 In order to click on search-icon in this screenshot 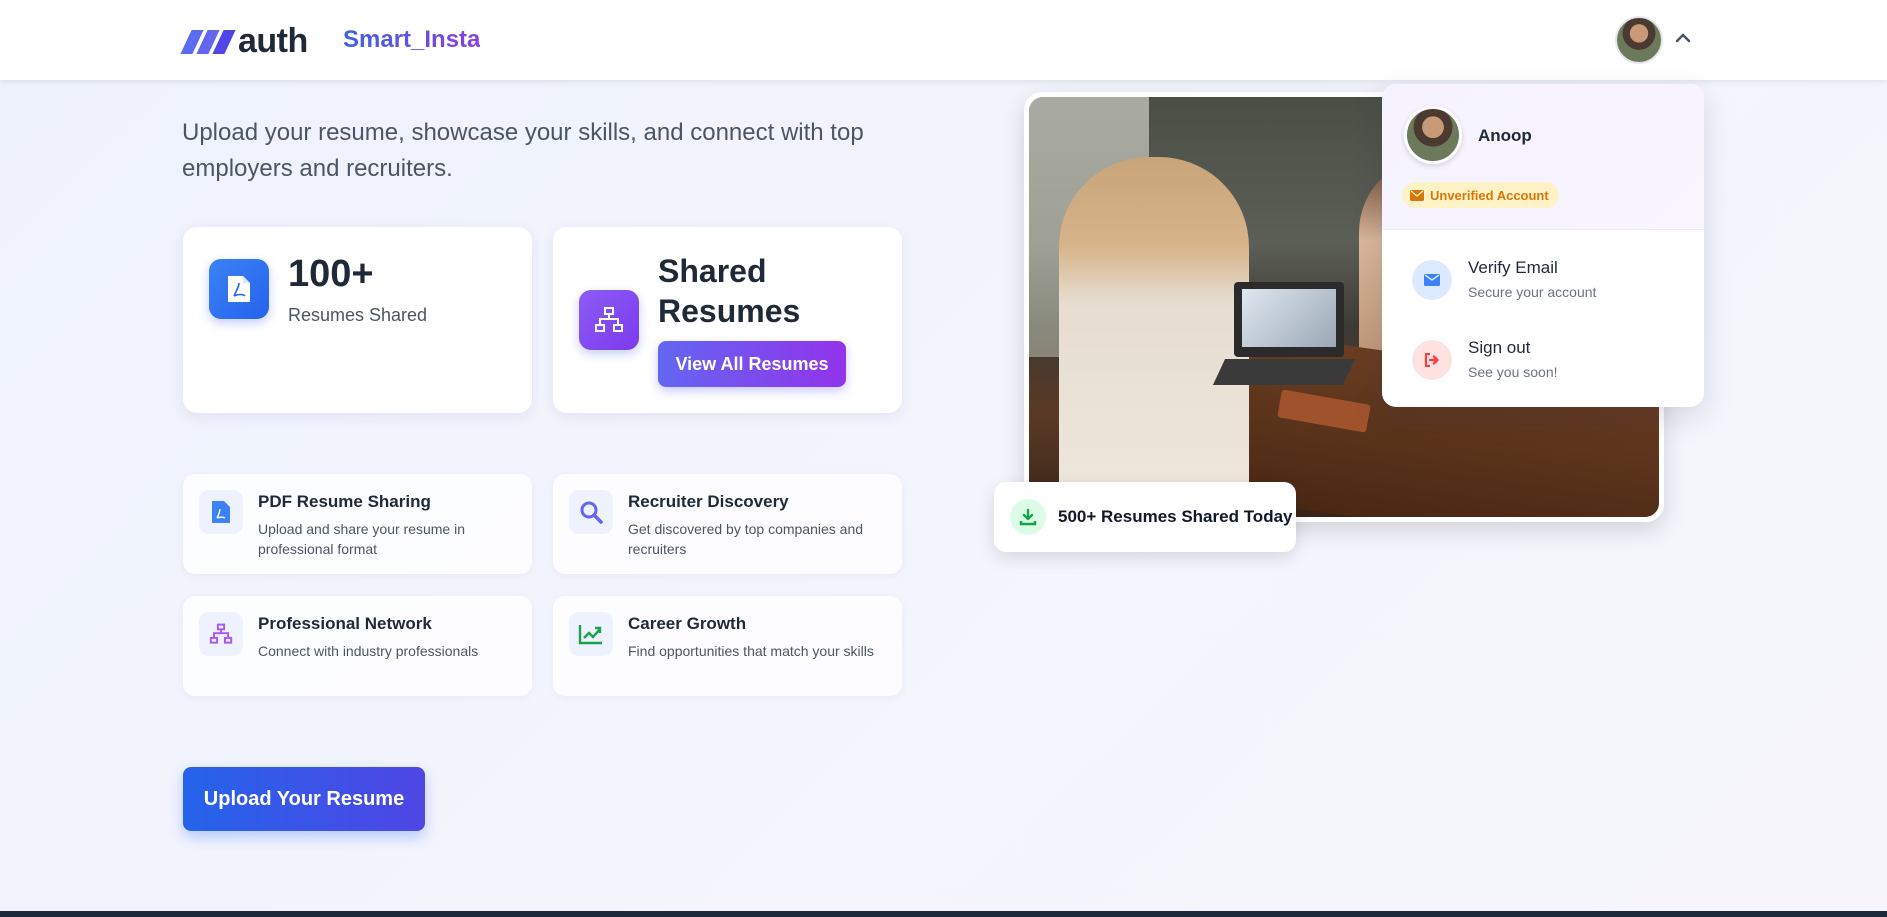, I will do `click(591, 512)`.